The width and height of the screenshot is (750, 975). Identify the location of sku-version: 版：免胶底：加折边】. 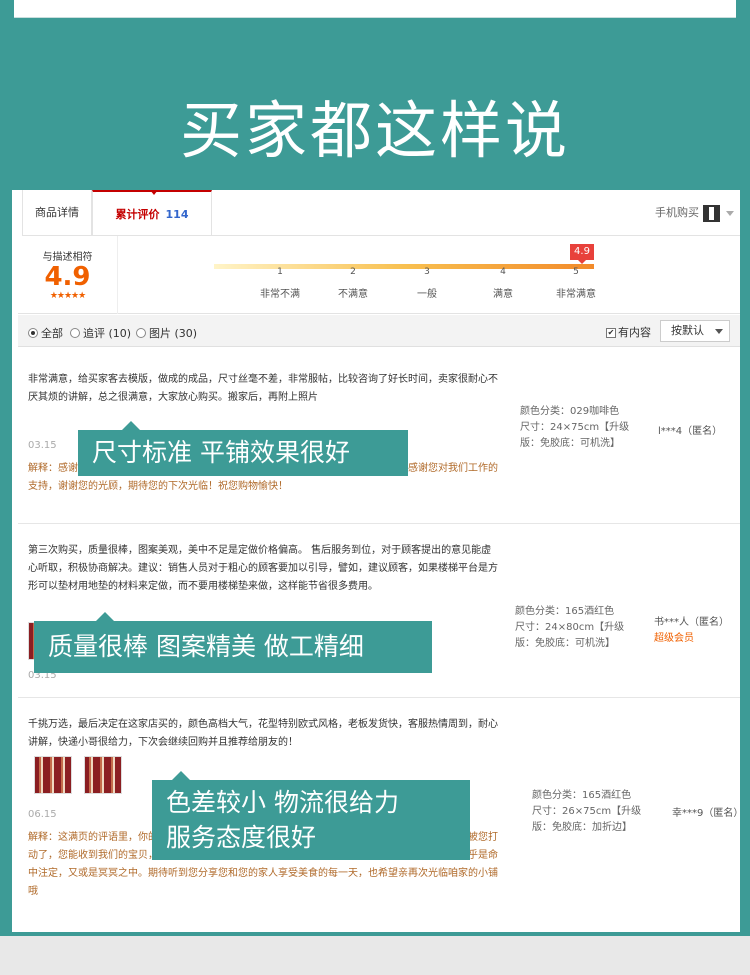
(582, 827).